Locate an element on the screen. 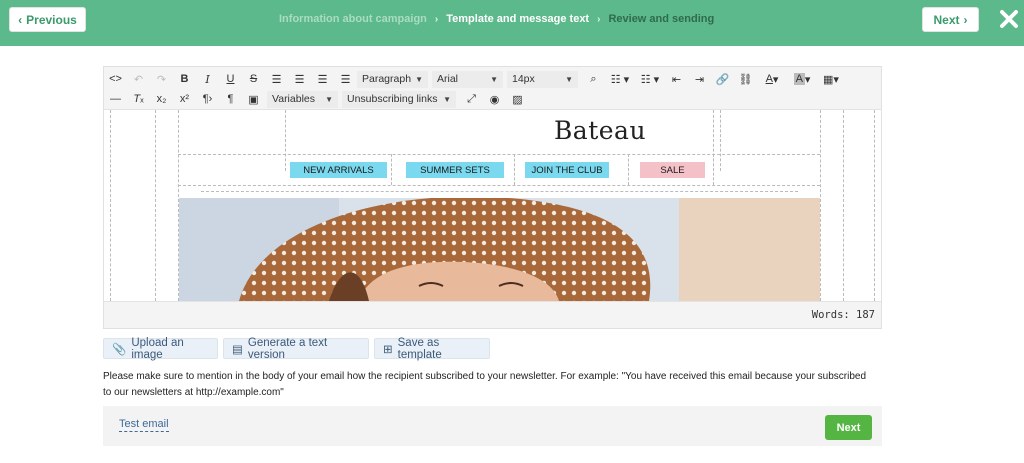  variables-dropdown: Variables ▼ is located at coordinates (302, 99).